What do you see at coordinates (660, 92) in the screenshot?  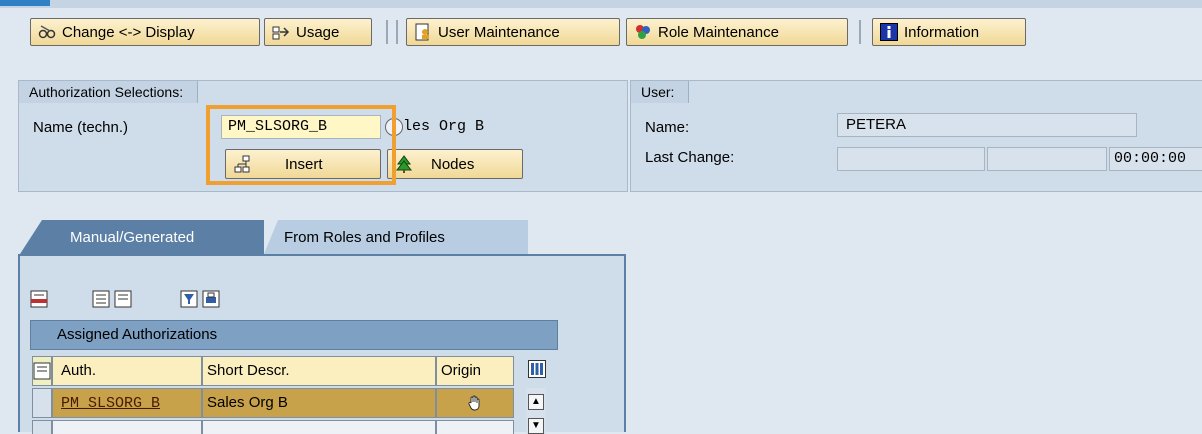 I see `user-title: User:` at bounding box center [660, 92].